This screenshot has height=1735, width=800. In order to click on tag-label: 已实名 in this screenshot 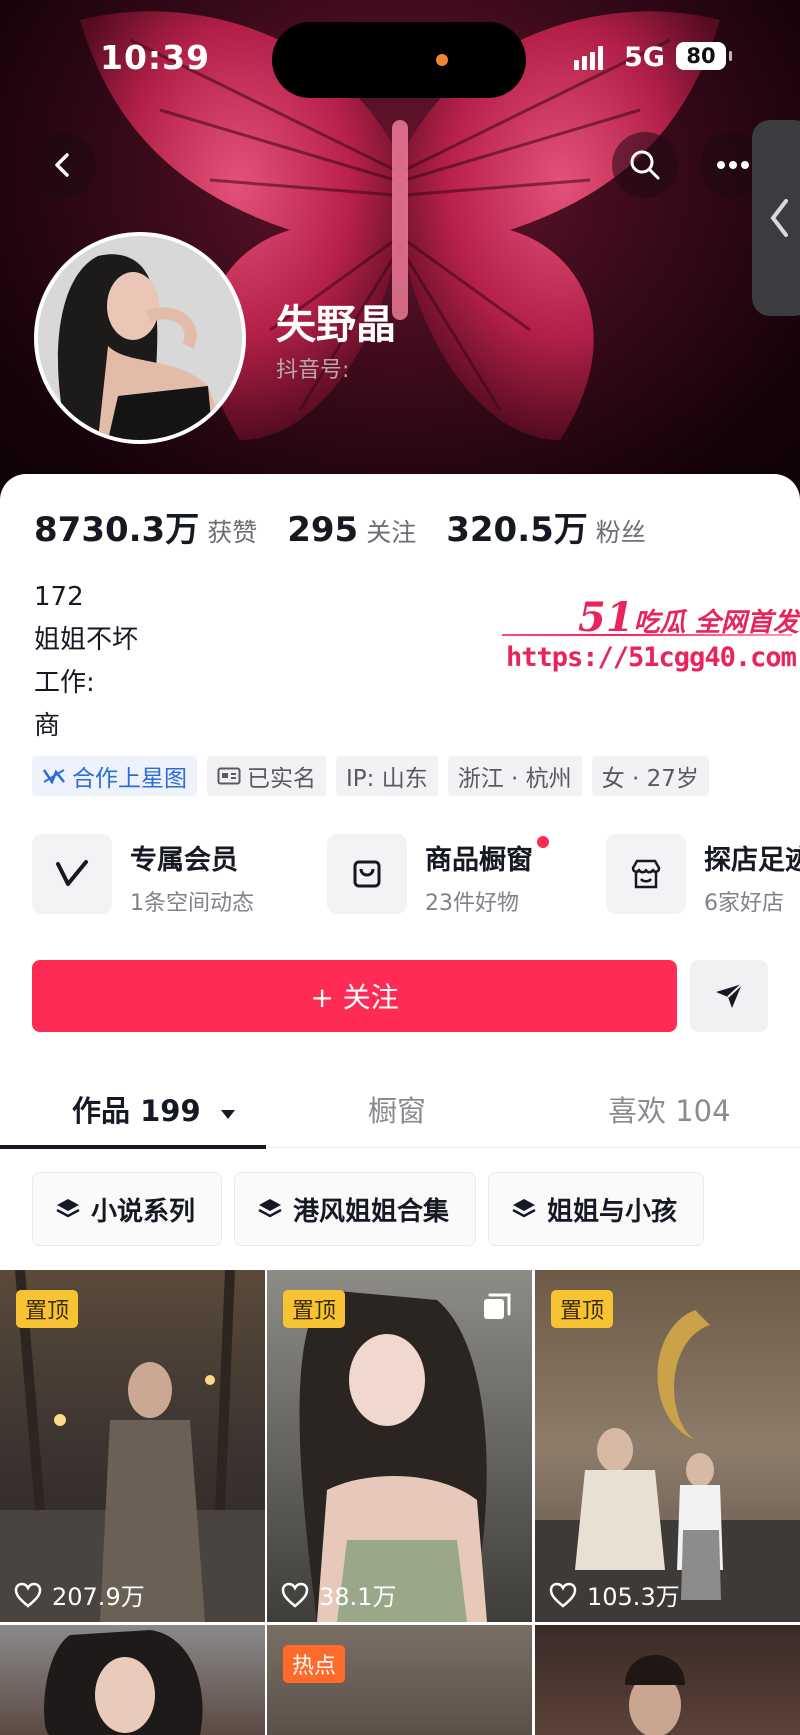, I will do `click(281, 779)`.